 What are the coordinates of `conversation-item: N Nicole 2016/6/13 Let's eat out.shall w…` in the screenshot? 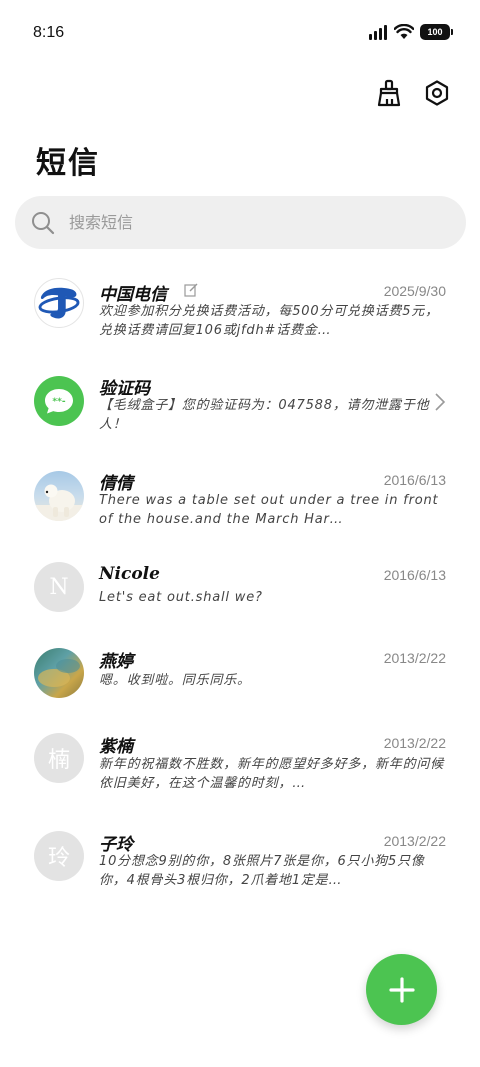 It's located at (240, 603).